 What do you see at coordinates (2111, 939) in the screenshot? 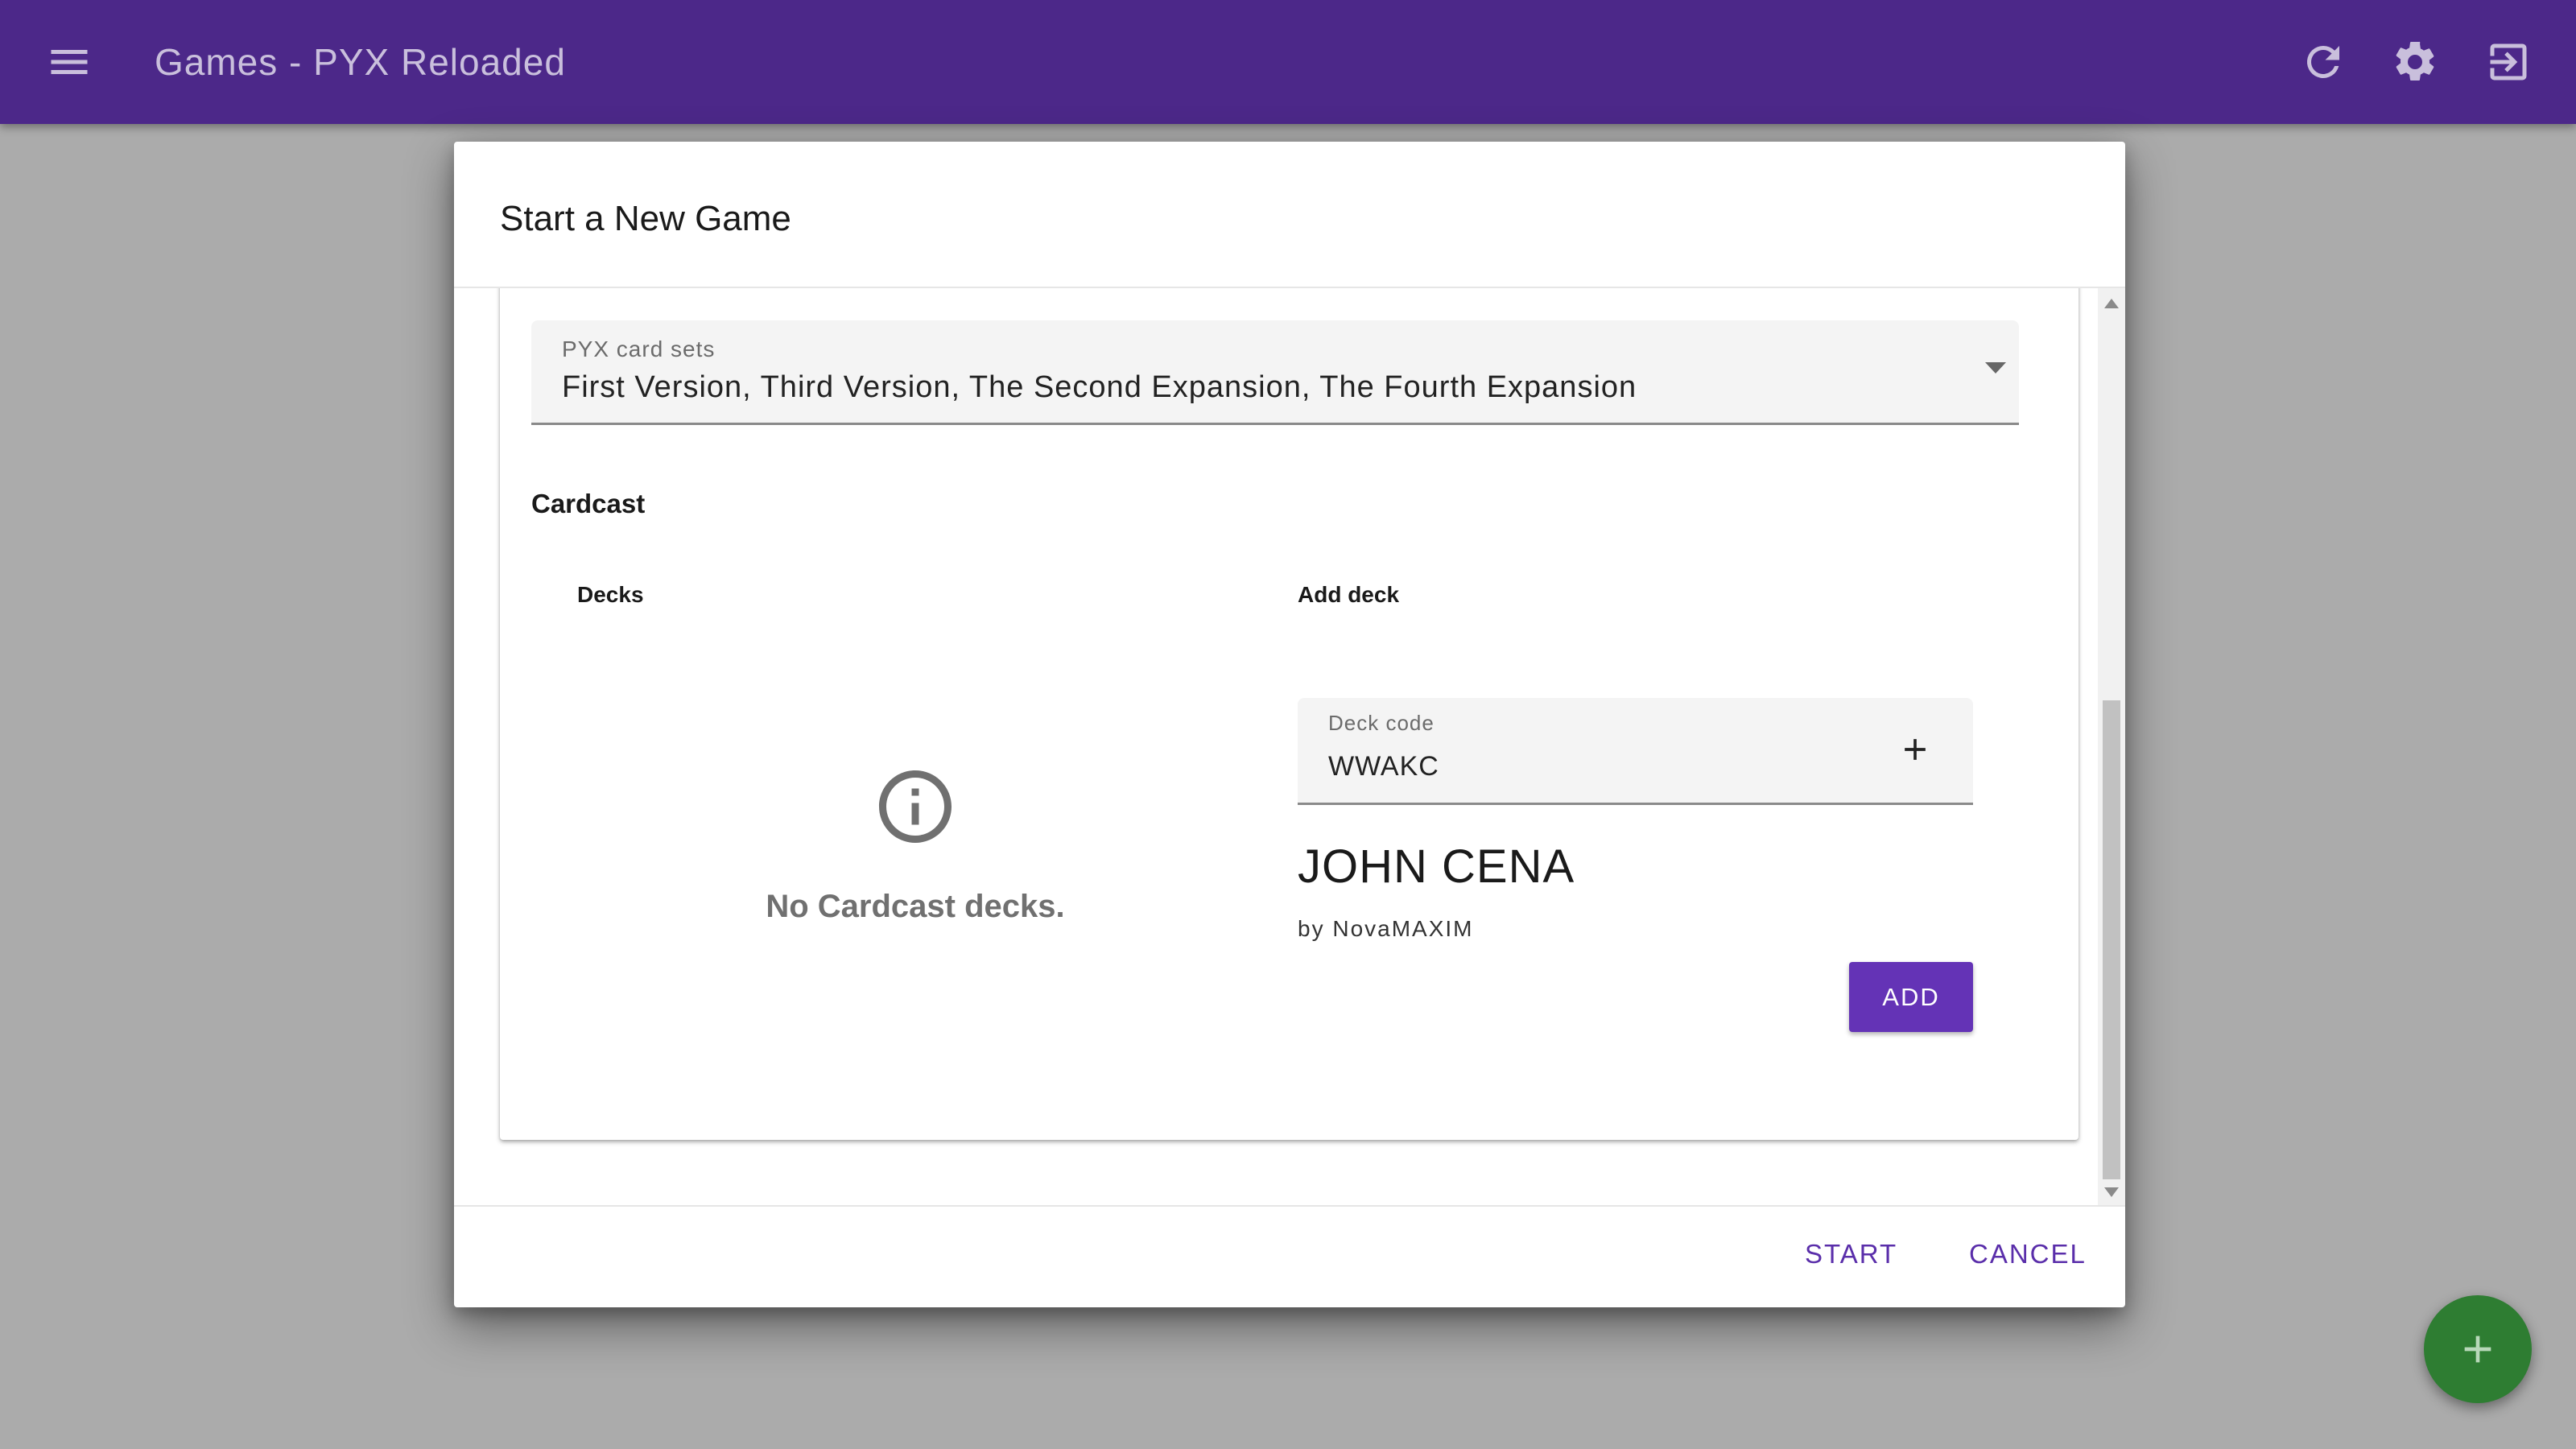
I see `scrollbar-thumb` at bounding box center [2111, 939].